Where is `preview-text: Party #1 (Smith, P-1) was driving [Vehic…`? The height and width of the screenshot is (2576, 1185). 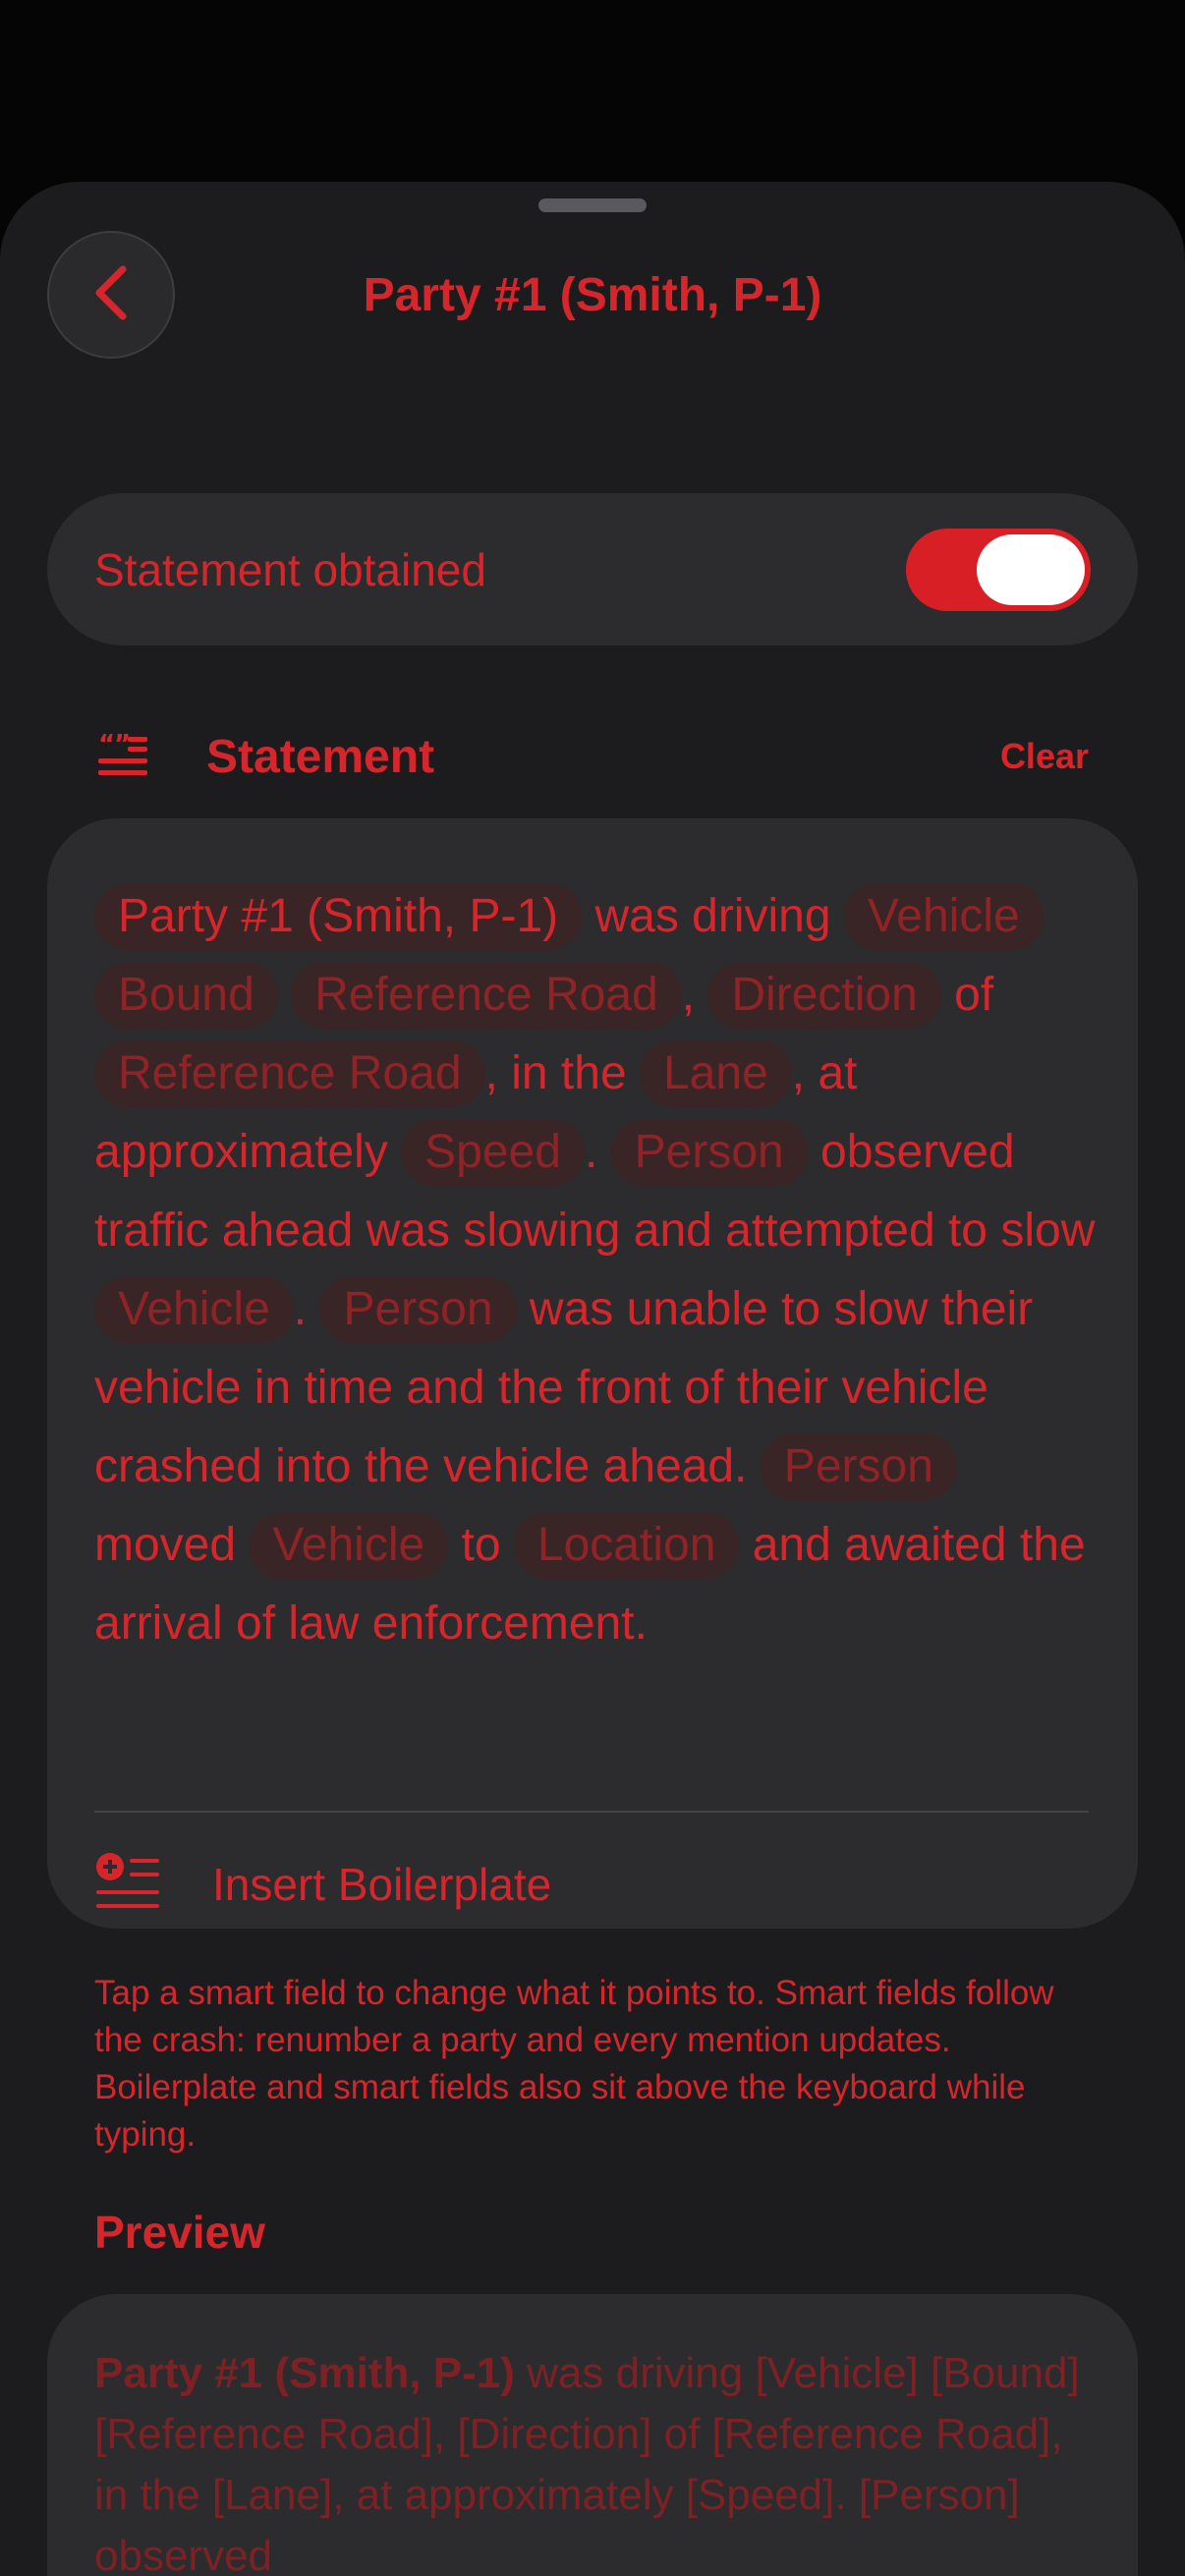
preview-text: Party #1 (Smith, P-1) was driving [Vehic… is located at coordinates (596, 2459).